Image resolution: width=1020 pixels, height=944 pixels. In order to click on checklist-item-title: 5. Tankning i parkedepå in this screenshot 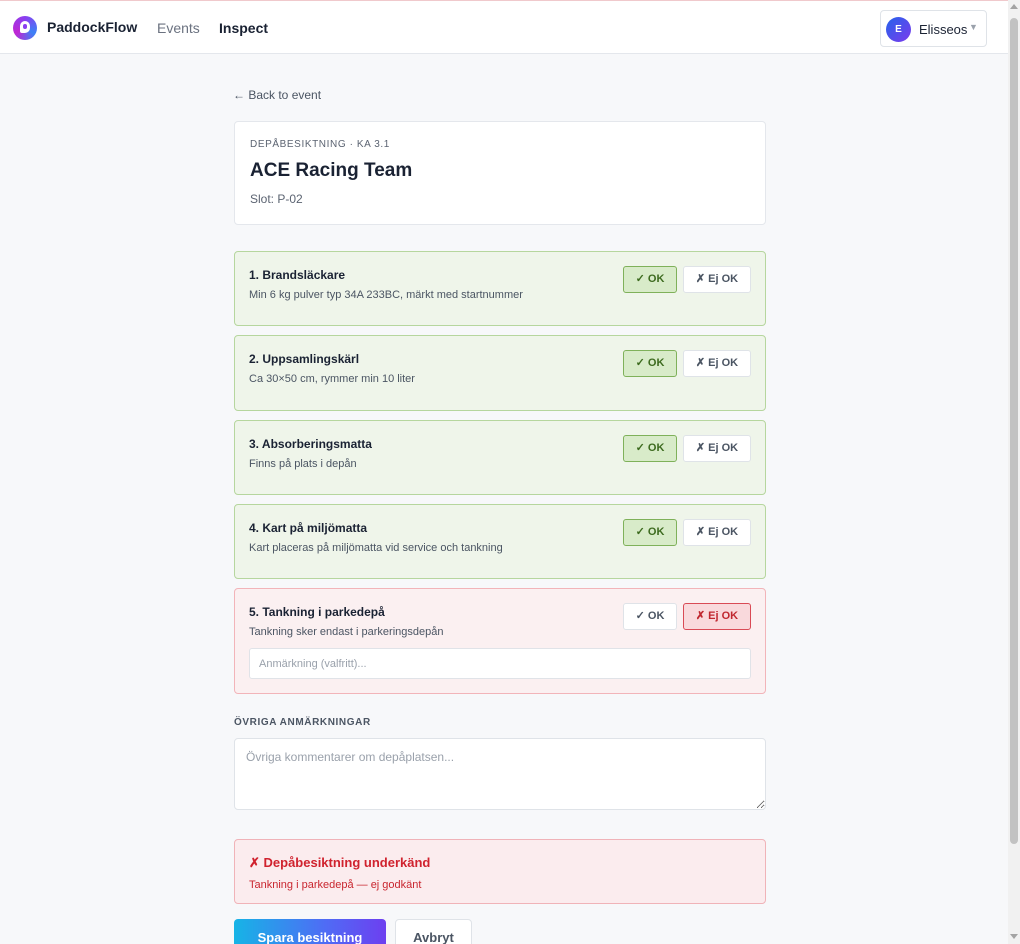, I will do `click(317, 612)`.